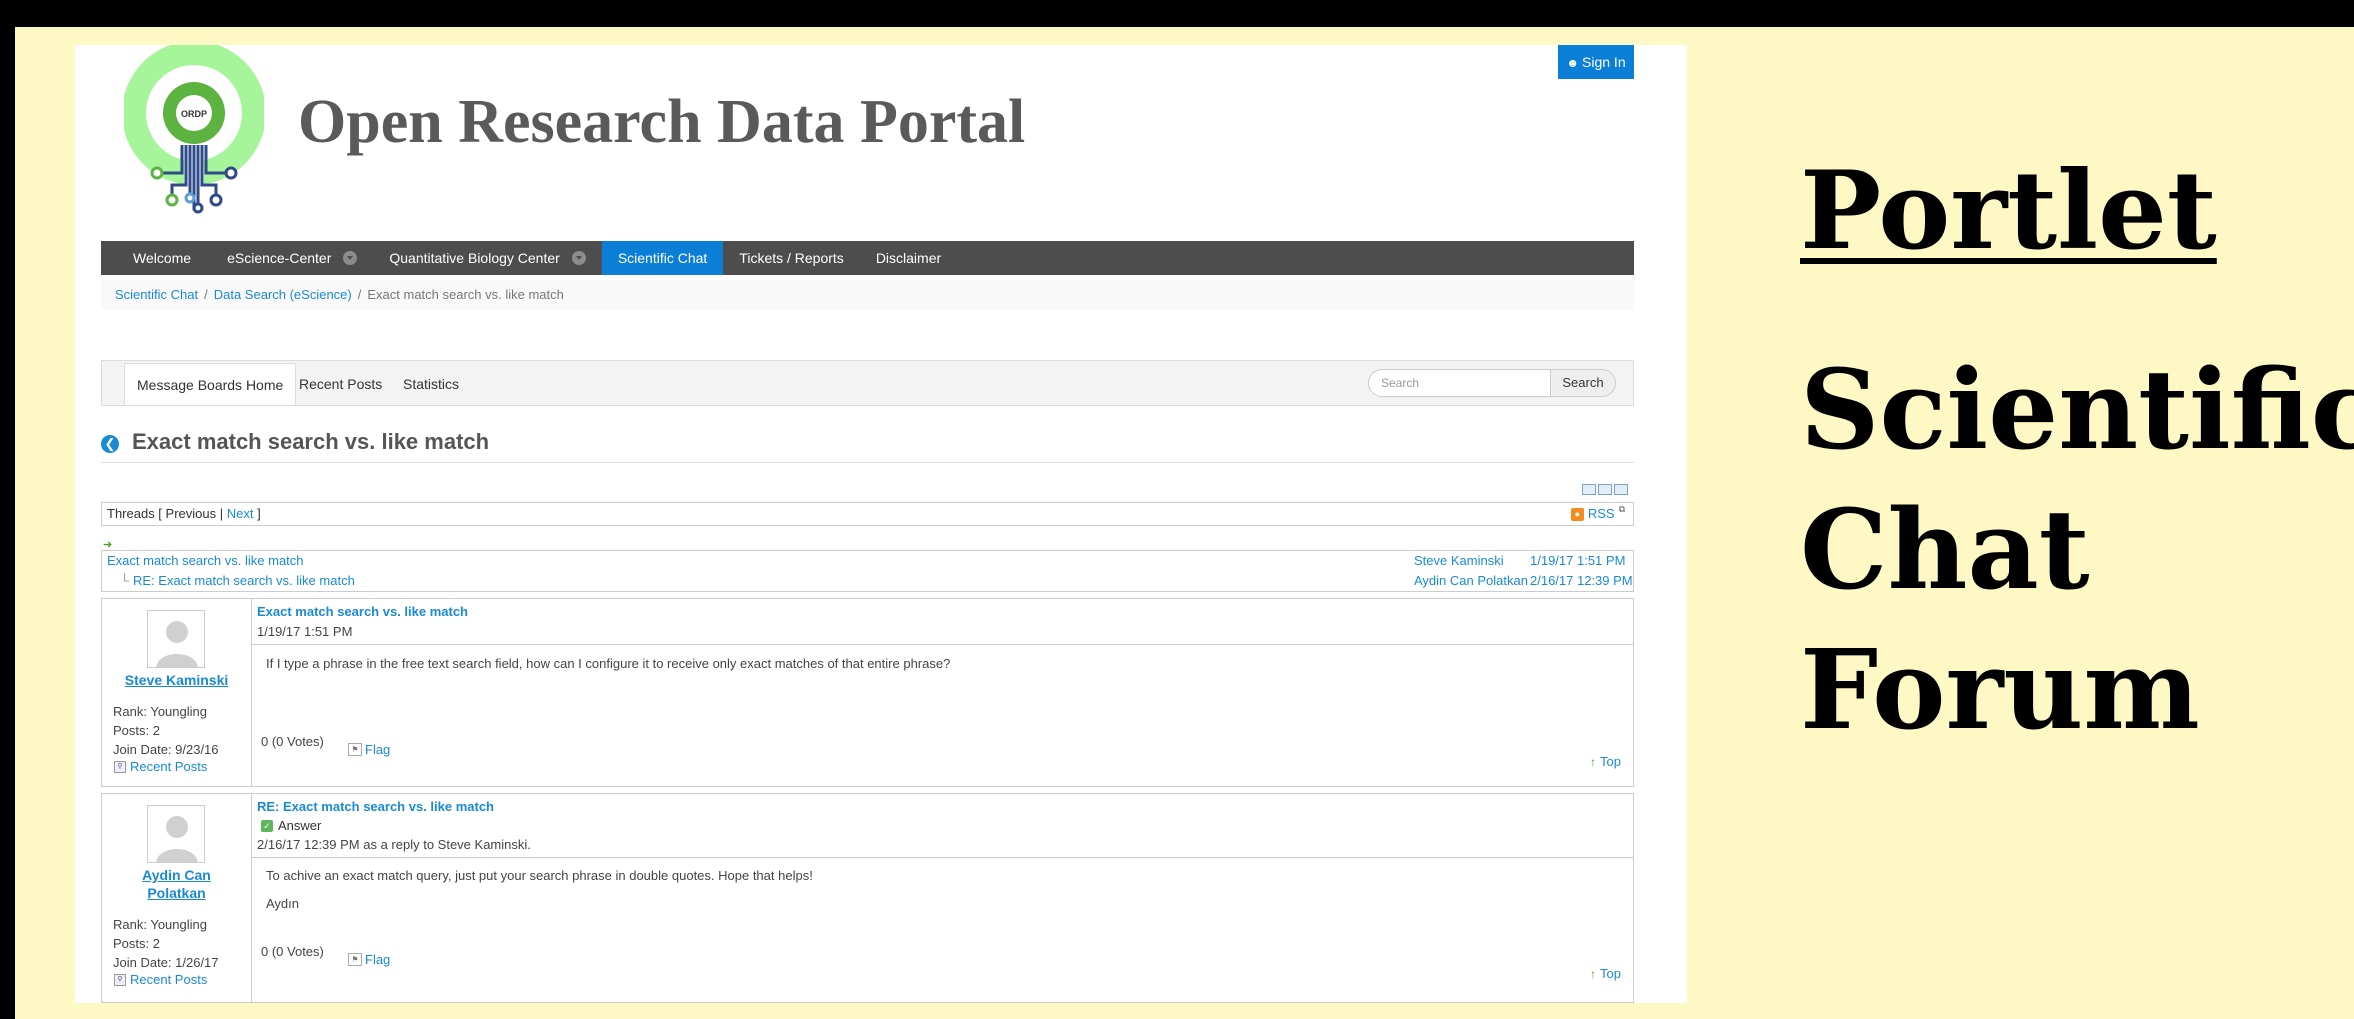 Image resolution: width=2354 pixels, height=1019 pixels. Describe the element at coordinates (176, 884) in the screenshot. I see `author-link: Aydin Can Polatkan` at that location.